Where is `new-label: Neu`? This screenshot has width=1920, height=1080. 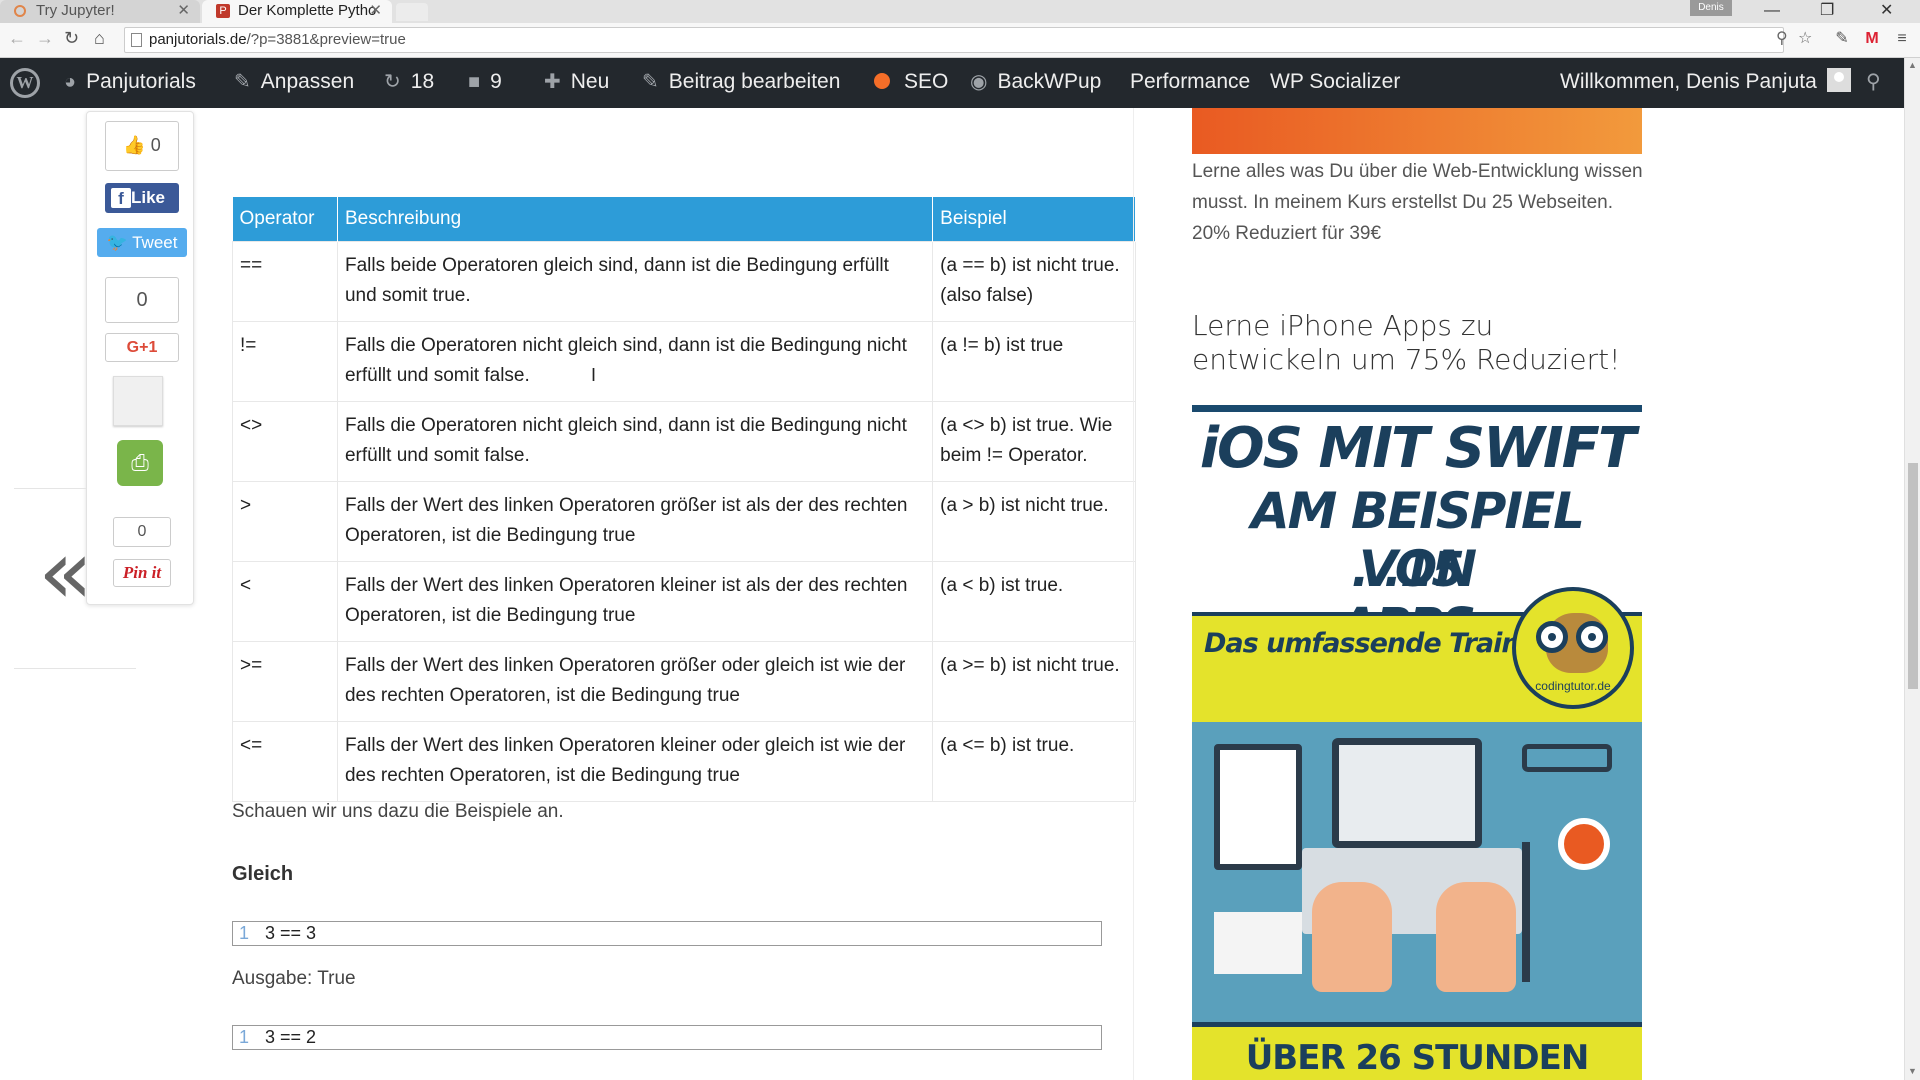 new-label: Neu is located at coordinates (590, 81).